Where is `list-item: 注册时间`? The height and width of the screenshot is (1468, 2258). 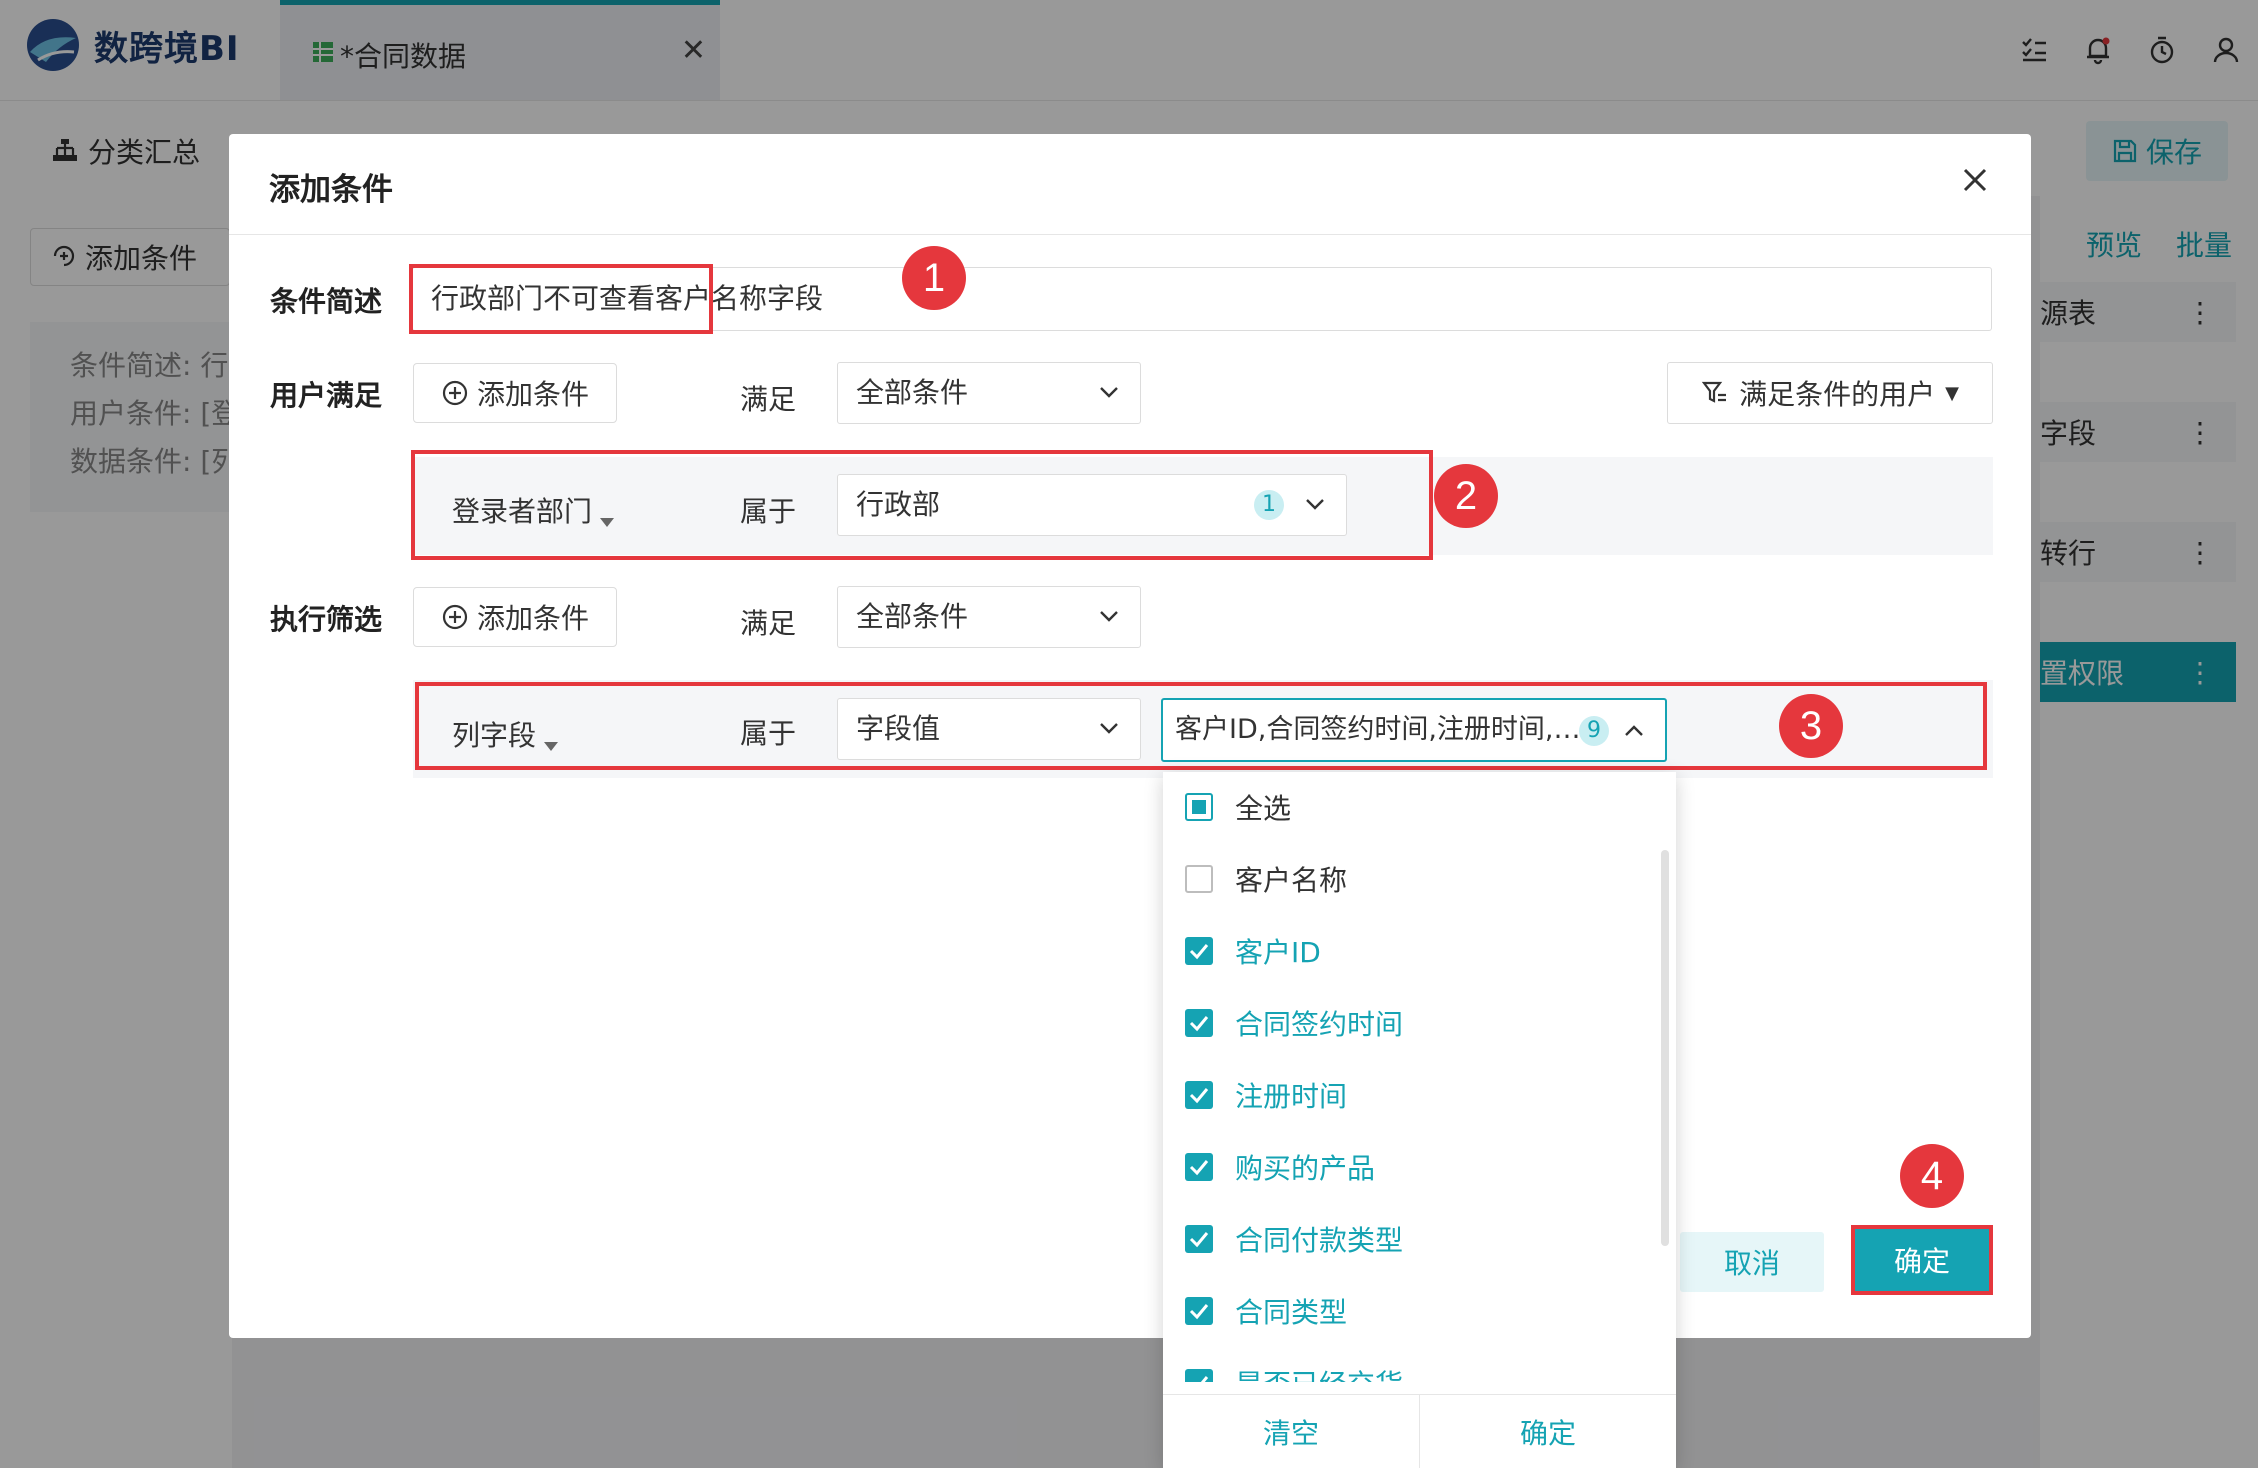
list-item: 注册时间 is located at coordinates (1266, 1095).